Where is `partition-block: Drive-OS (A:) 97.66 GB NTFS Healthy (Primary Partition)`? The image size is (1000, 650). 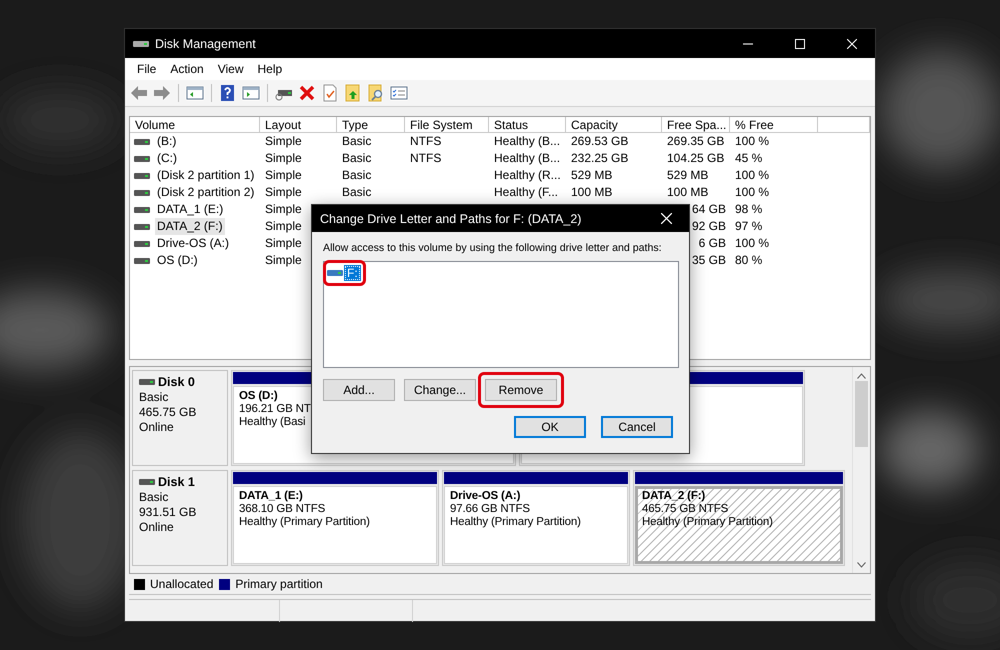 partition-block: Drive-OS (A:) 97.66 GB NTFS Healthy (Primary Partition) is located at coordinates (536, 518).